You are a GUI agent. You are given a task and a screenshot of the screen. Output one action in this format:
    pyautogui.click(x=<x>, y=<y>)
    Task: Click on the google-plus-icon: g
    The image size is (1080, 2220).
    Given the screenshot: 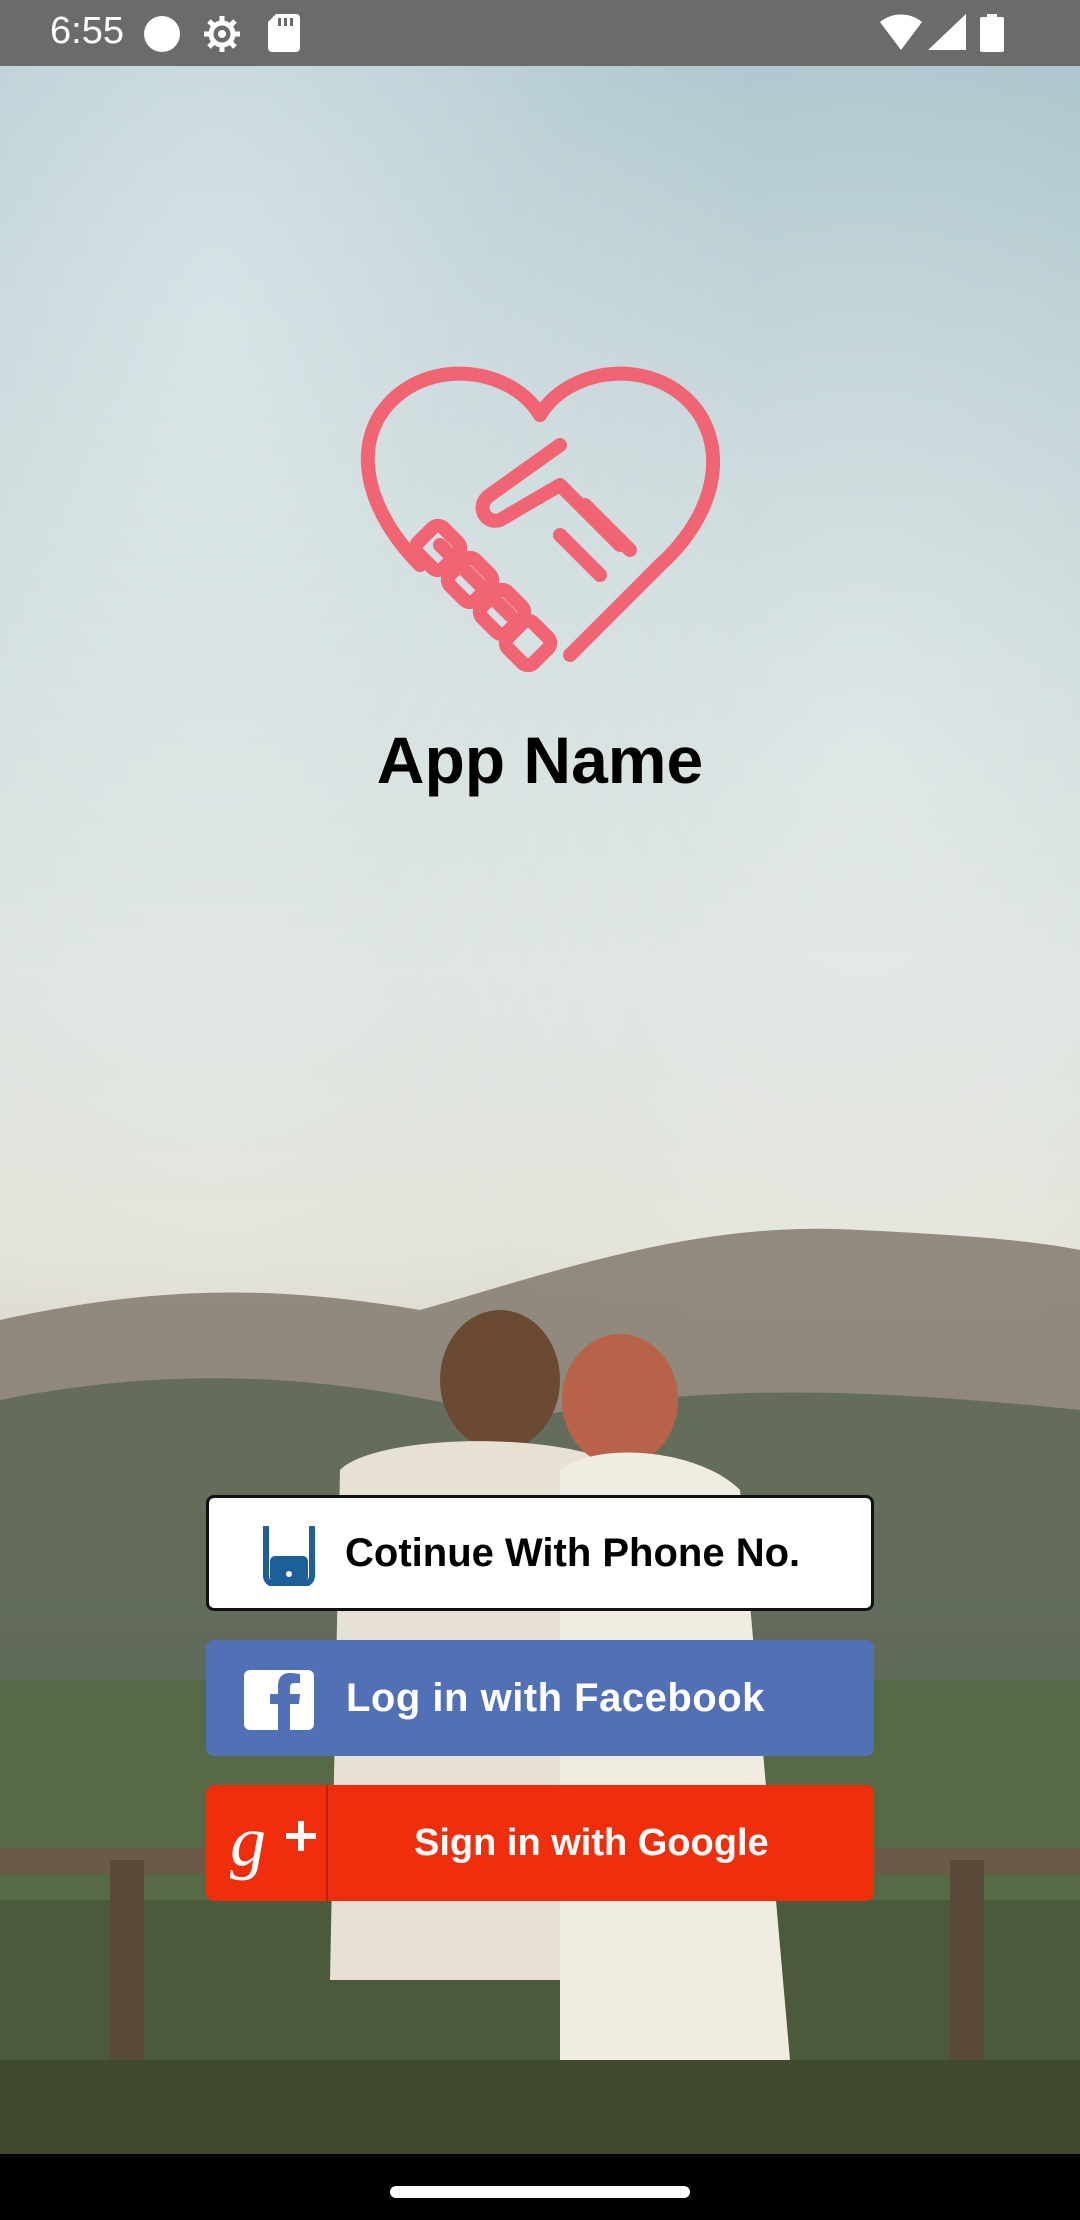 What is the action you would take?
    pyautogui.click(x=273, y=1841)
    